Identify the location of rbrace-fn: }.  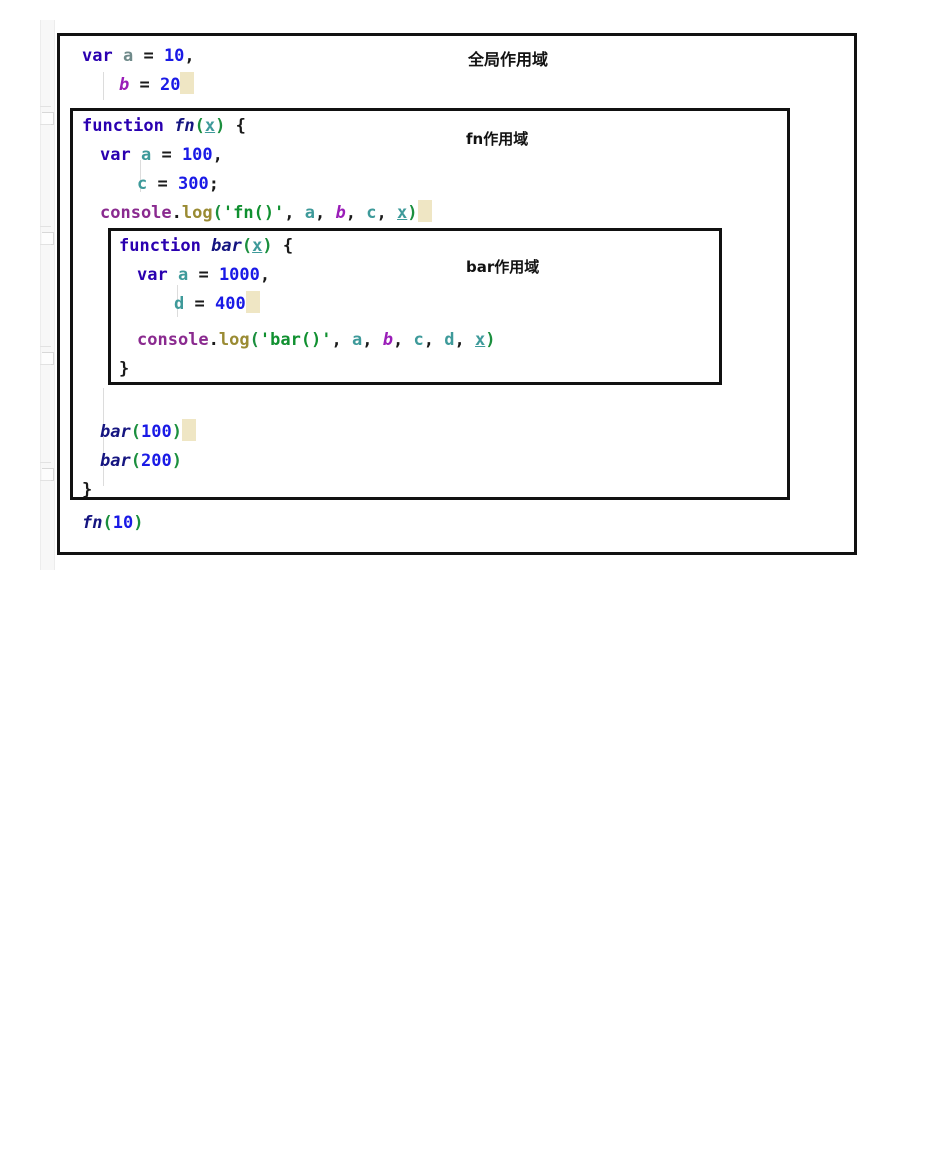
(87, 490).